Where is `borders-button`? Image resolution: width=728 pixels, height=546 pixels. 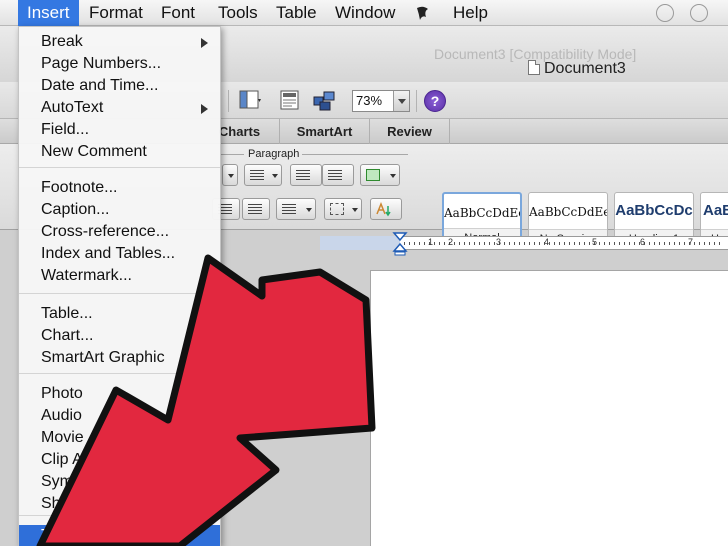
borders-button is located at coordinates (343, 209).